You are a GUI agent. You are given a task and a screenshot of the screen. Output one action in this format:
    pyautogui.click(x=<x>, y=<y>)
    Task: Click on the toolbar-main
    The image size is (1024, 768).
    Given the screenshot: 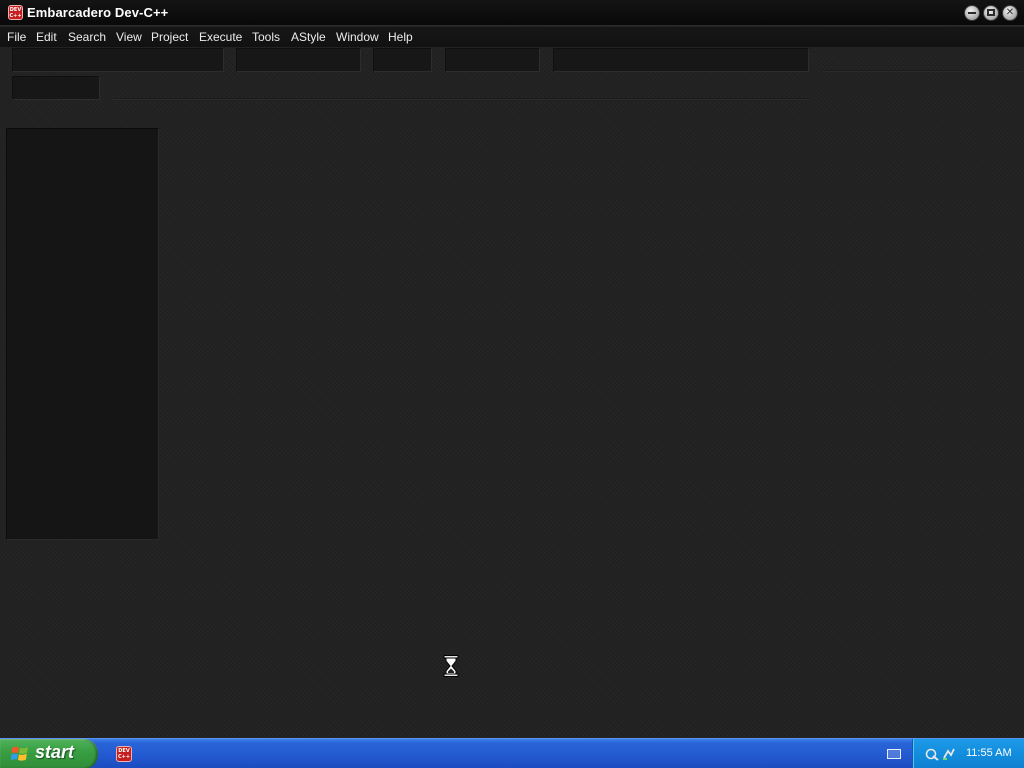 What is the action you would take?
    pyautogui.click(x=118, y=60)
    